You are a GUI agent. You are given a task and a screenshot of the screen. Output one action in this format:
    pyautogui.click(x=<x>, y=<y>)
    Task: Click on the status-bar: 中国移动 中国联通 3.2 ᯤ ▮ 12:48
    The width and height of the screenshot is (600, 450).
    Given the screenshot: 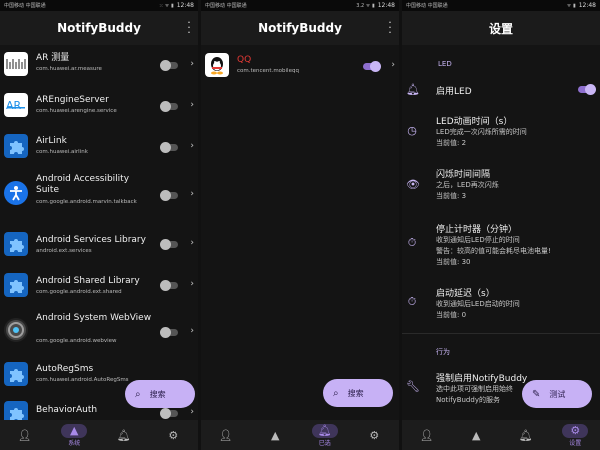 What is the action you would take?
    pyautogui.click(x=300, y=5)
    